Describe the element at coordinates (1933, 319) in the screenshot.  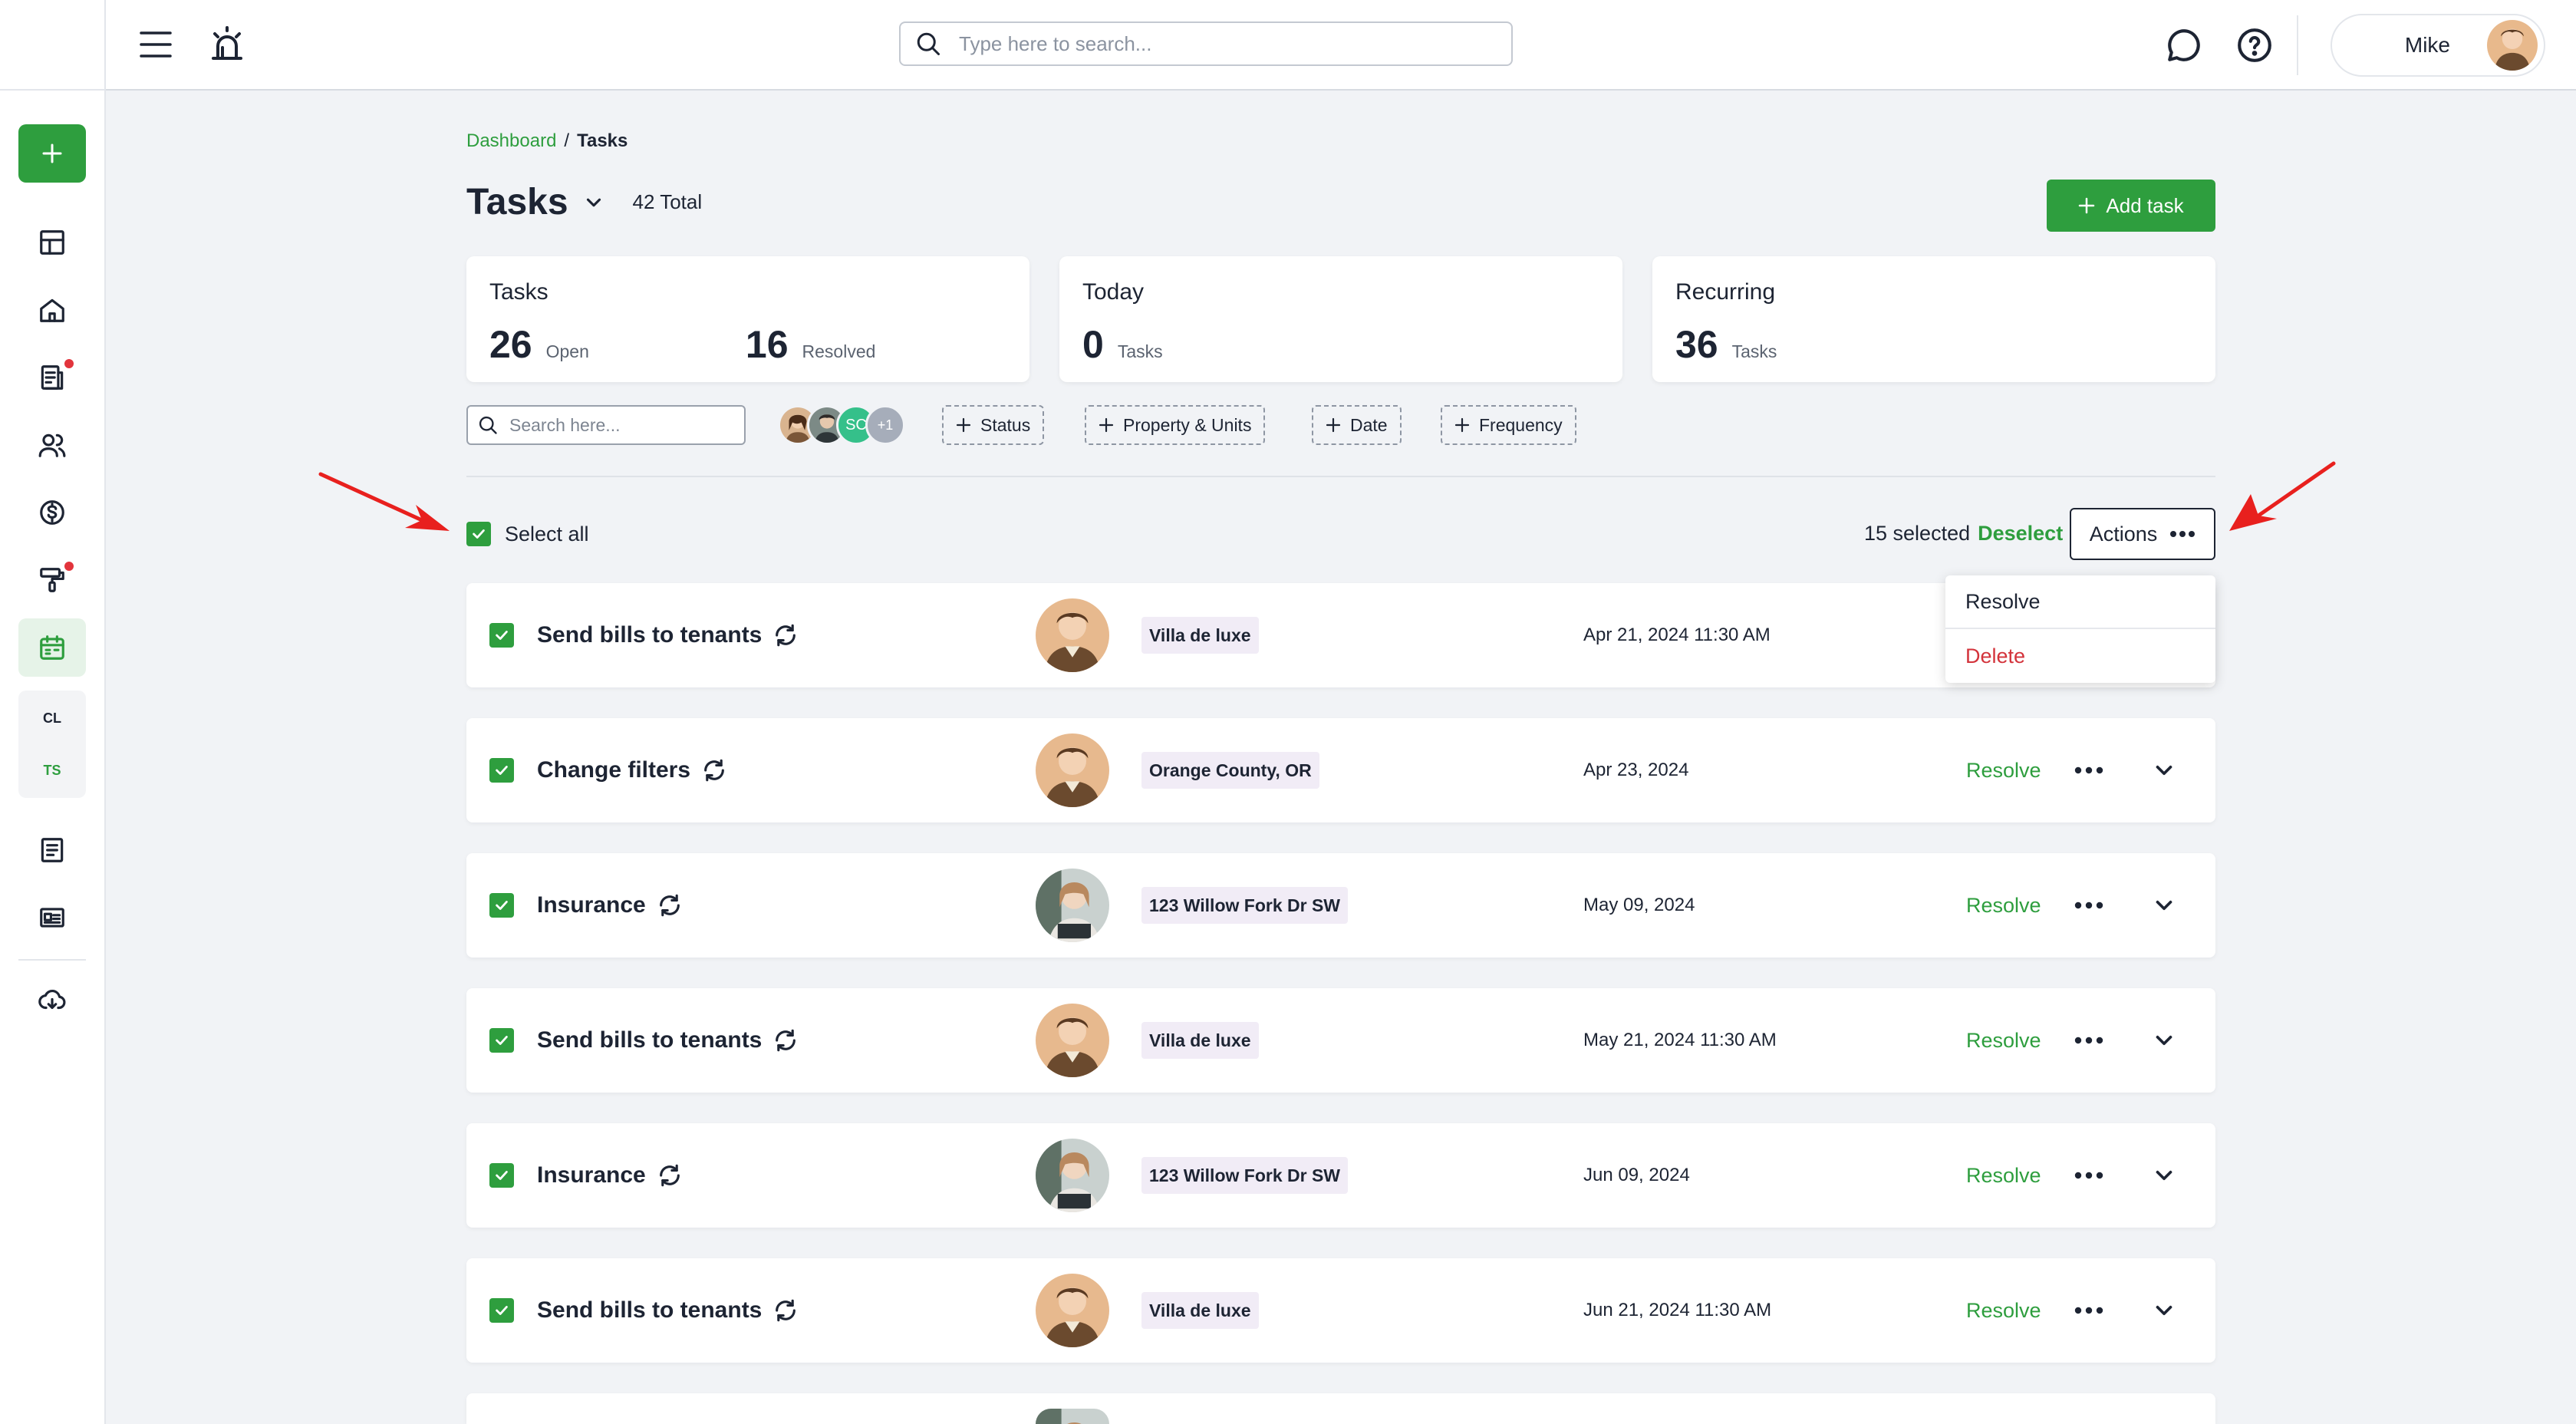
I see `recurring-summary-card: Recurring 36 Tasks` at that location.